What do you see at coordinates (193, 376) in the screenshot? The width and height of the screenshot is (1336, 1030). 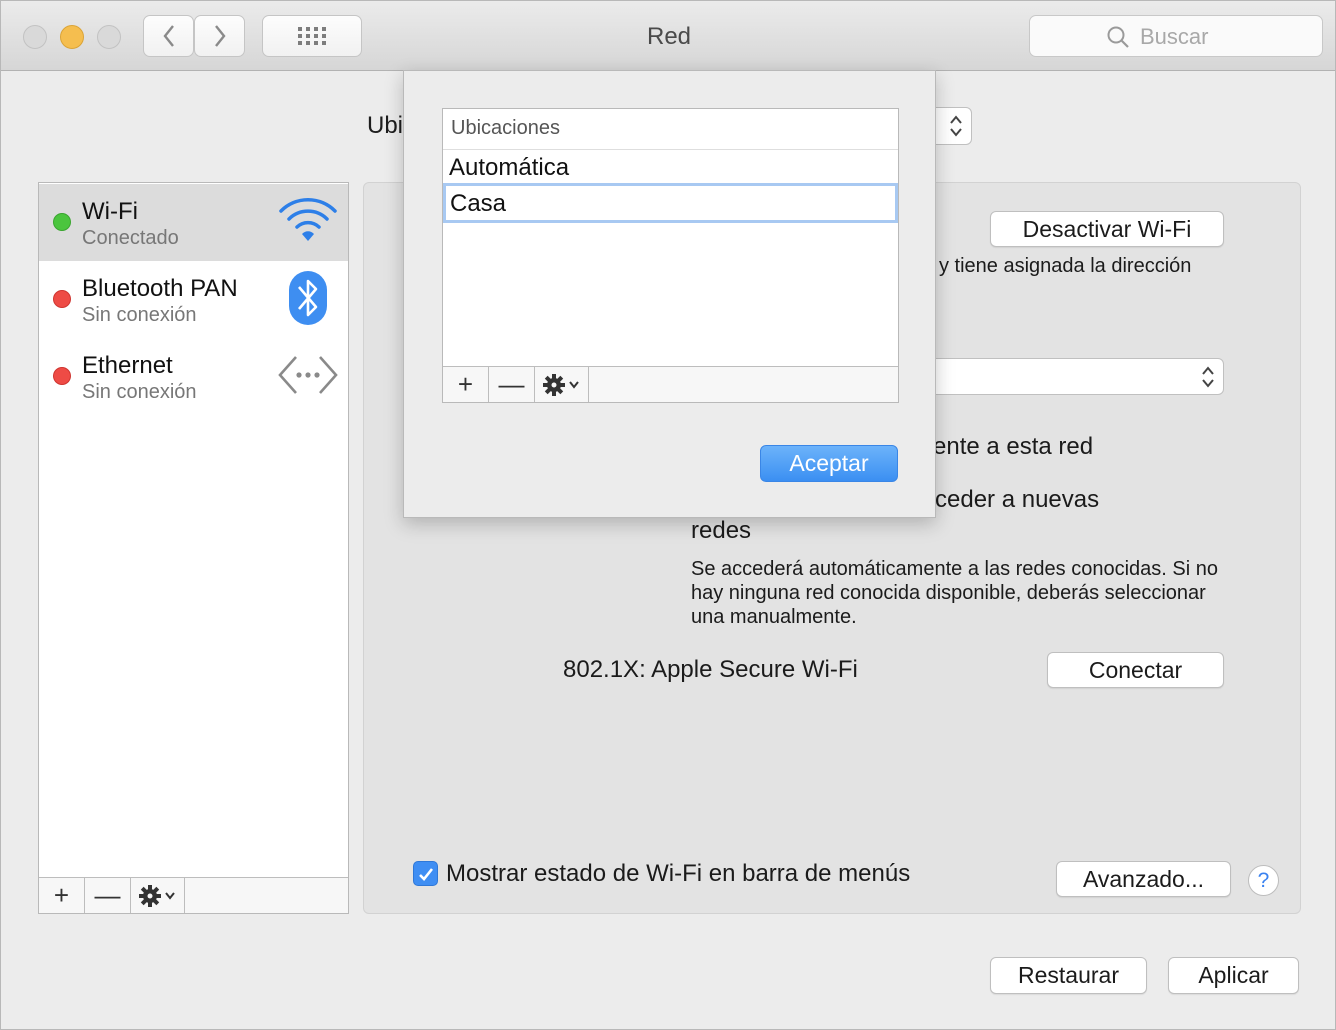 I see `service-item-ethernet: Ethernet Sin conexión` at bounding box center [193, 376].